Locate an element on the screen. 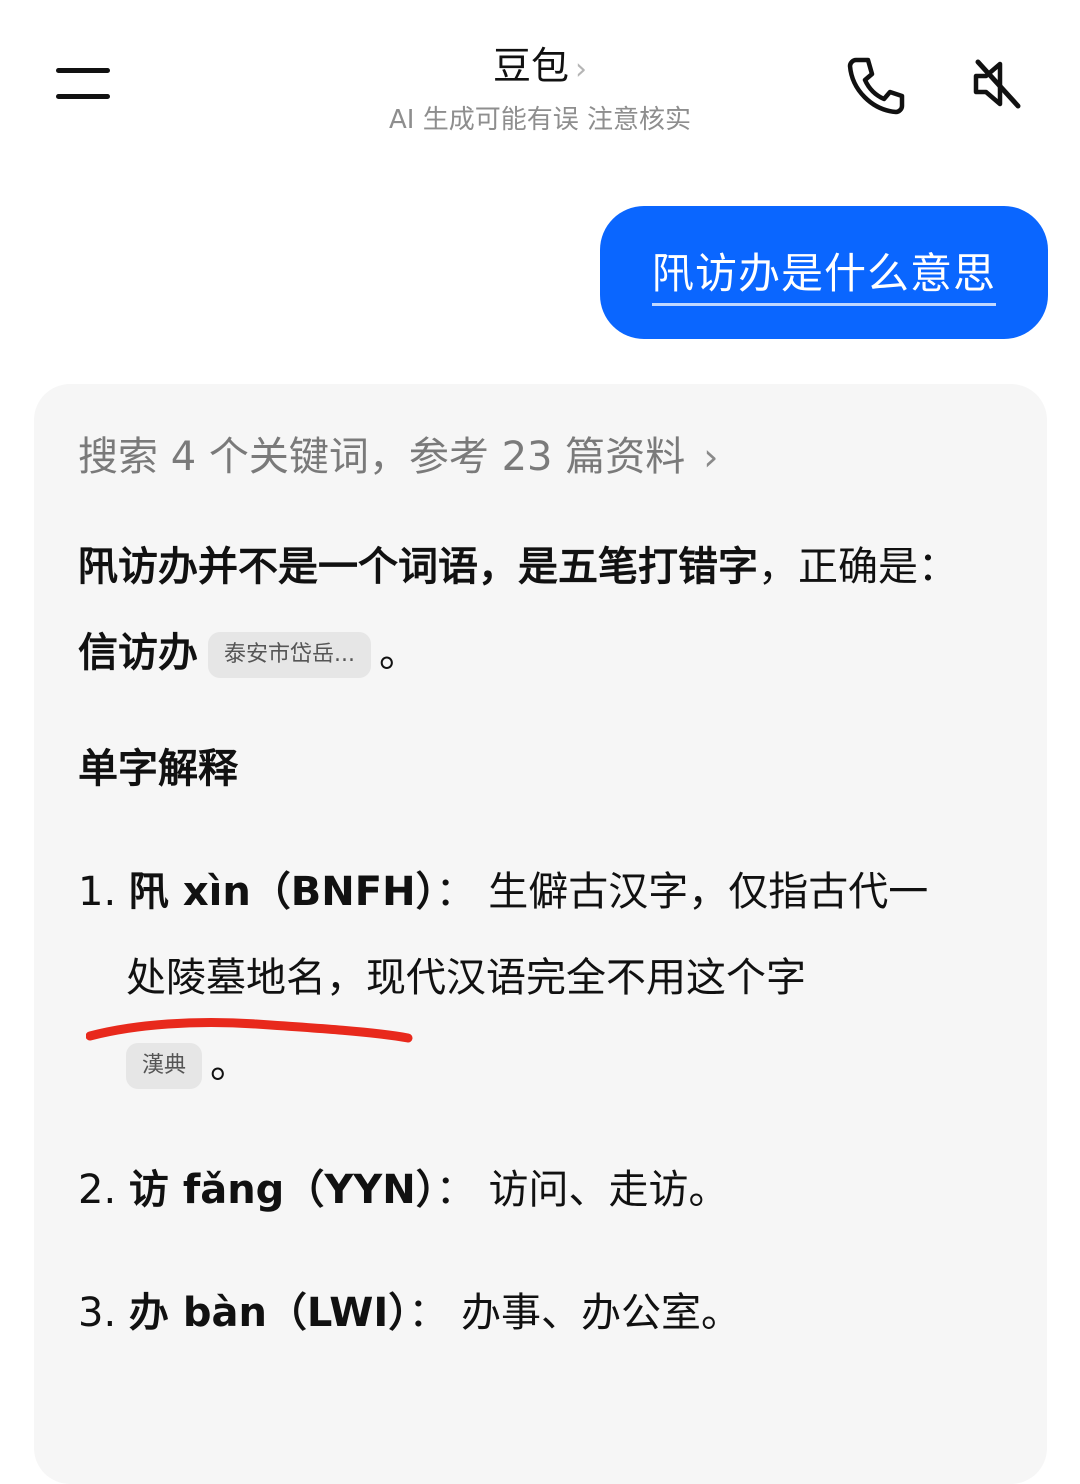 This screenshot has width=1080, height=1484. ai-disclaimer: AI 生成可能有误 注意核实 is located at coordinates (540, 120).